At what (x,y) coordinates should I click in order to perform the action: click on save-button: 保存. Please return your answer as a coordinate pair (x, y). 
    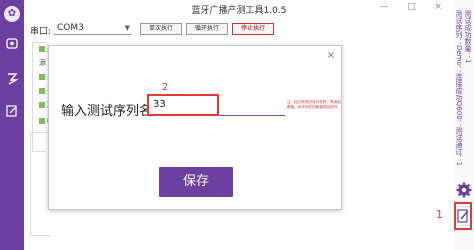
    Looking at the image, I should click on (196, 182).